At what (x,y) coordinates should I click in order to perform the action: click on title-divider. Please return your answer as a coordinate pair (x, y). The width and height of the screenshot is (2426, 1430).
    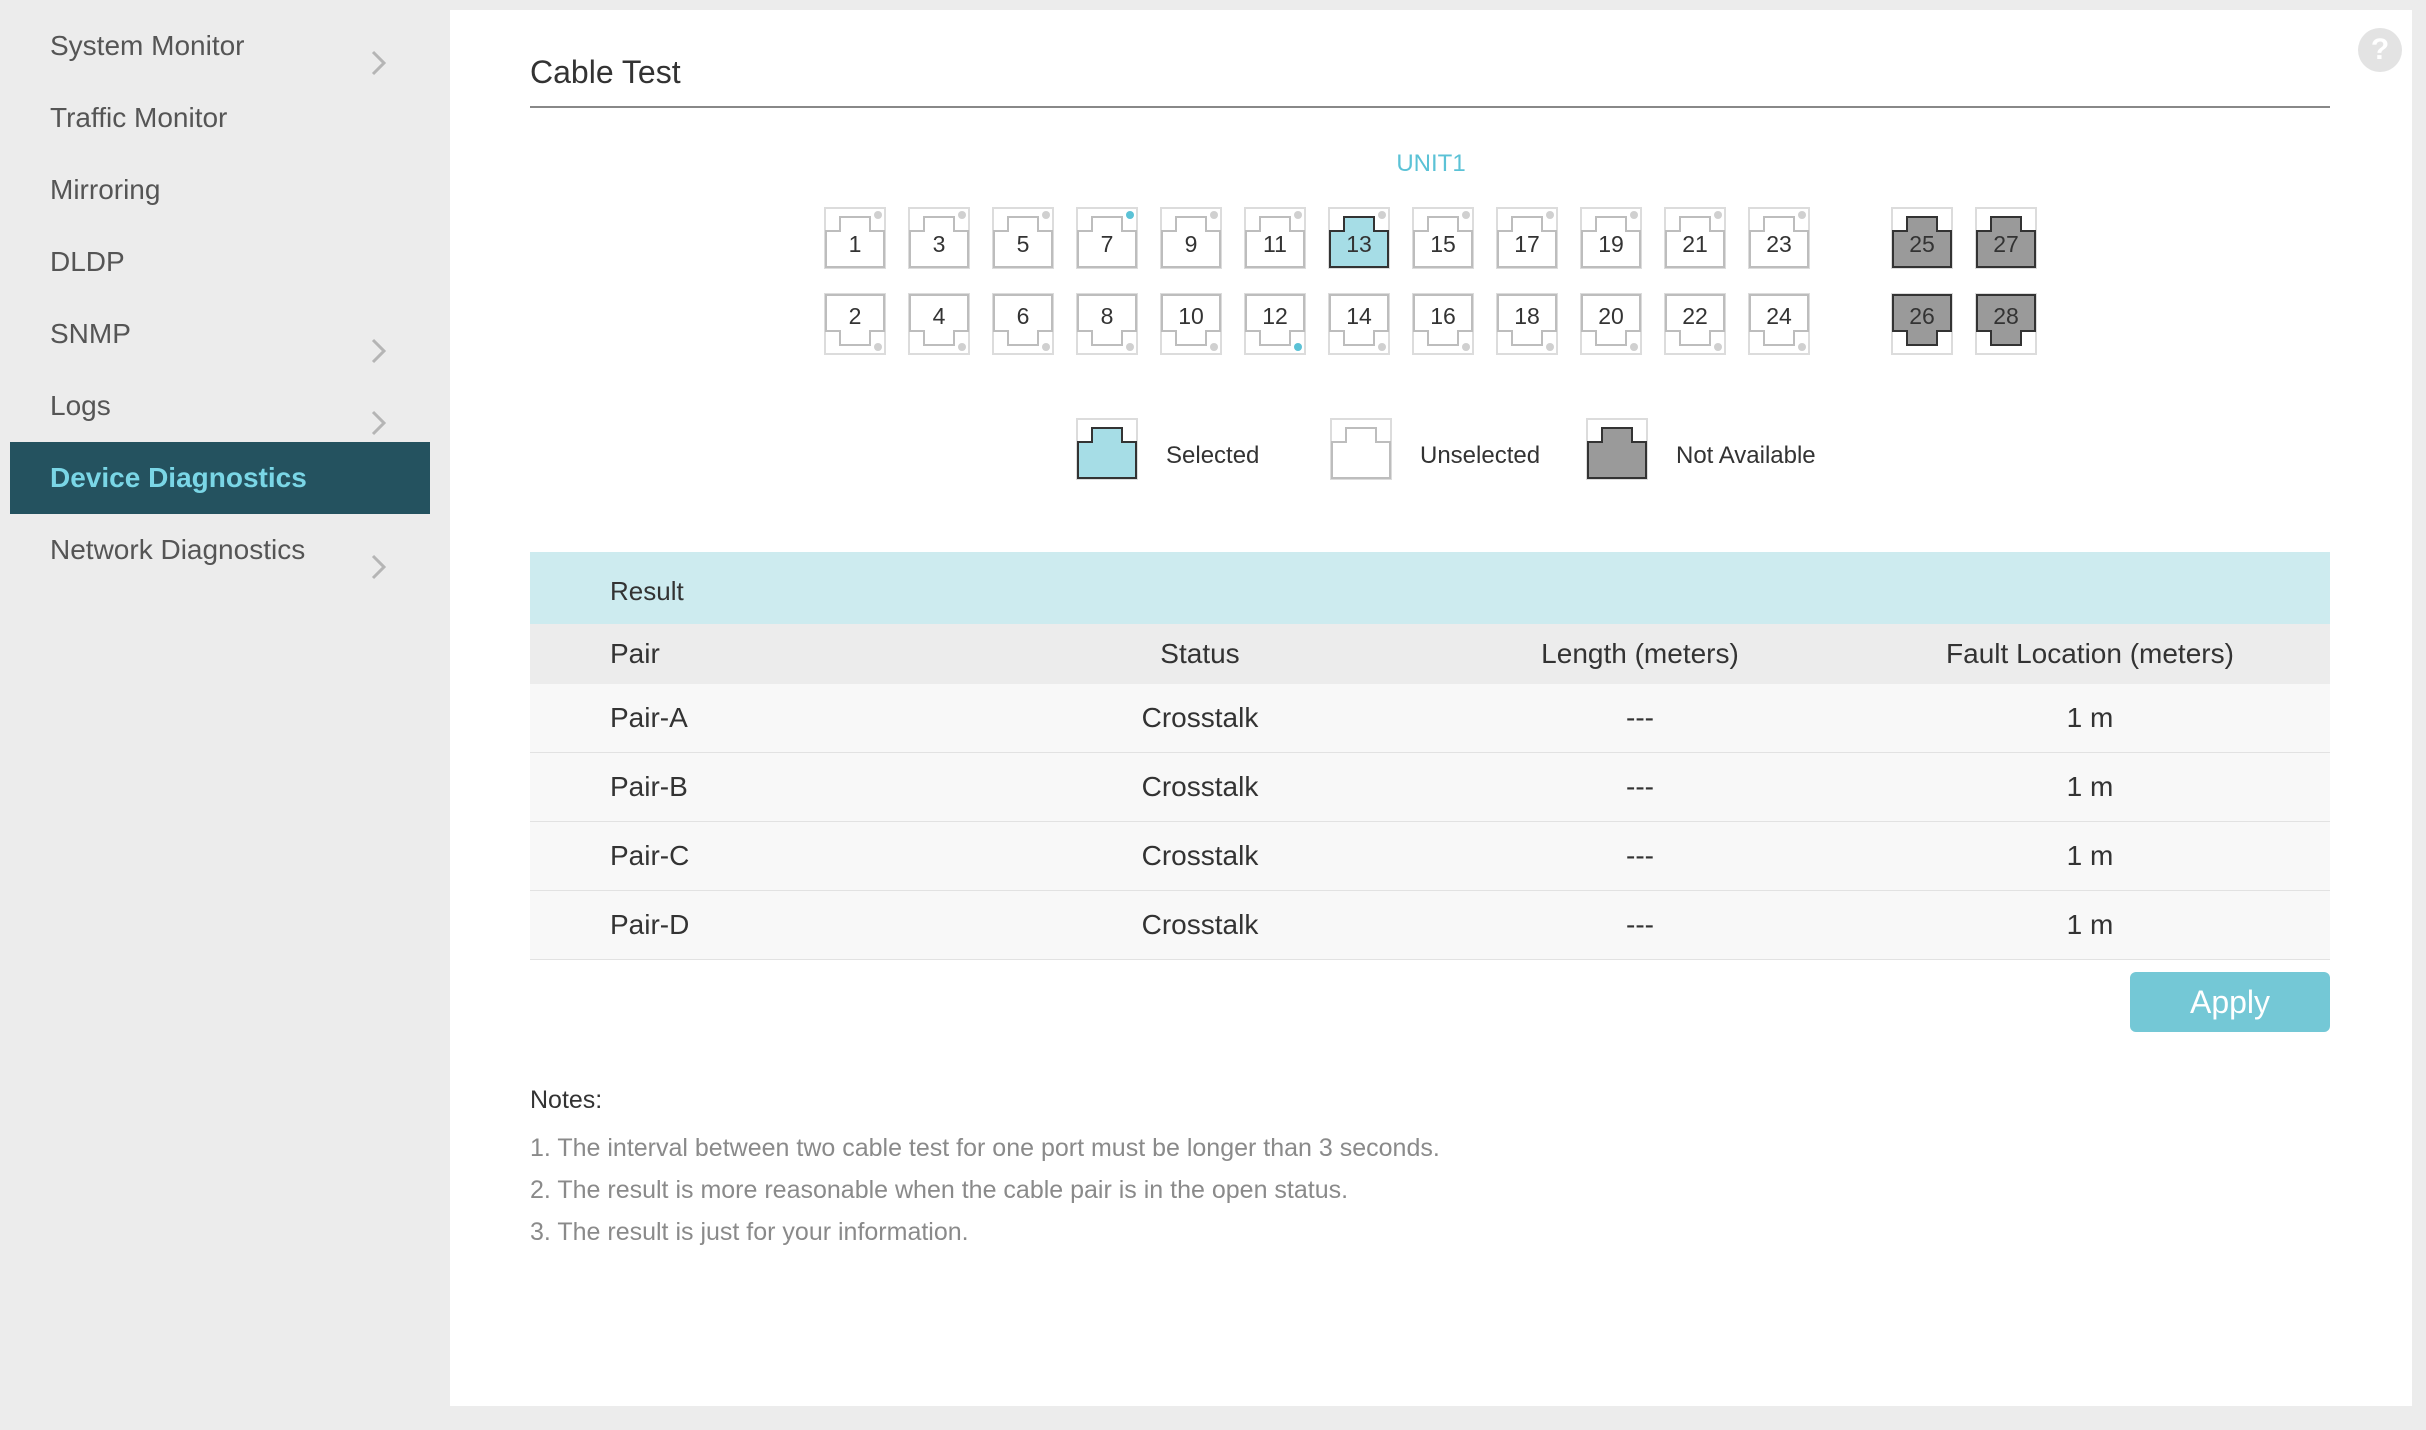
    Looking at the image, I should click on (1430, 107).